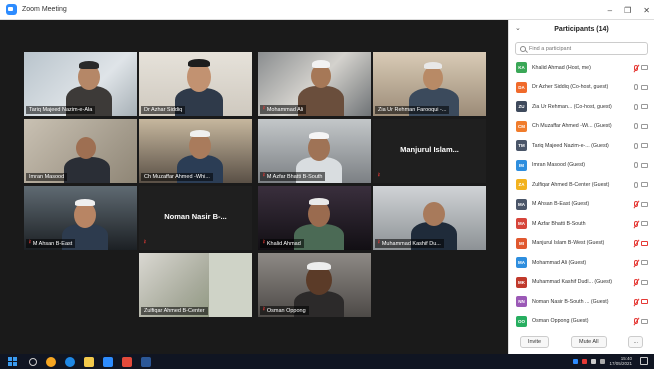 Image resolution: width=654 pixels, height=369 pixels. What do you see at coordinates (521, 204) in the screenshot?
I see `avatar: MA` at bounding box center [521, 204].